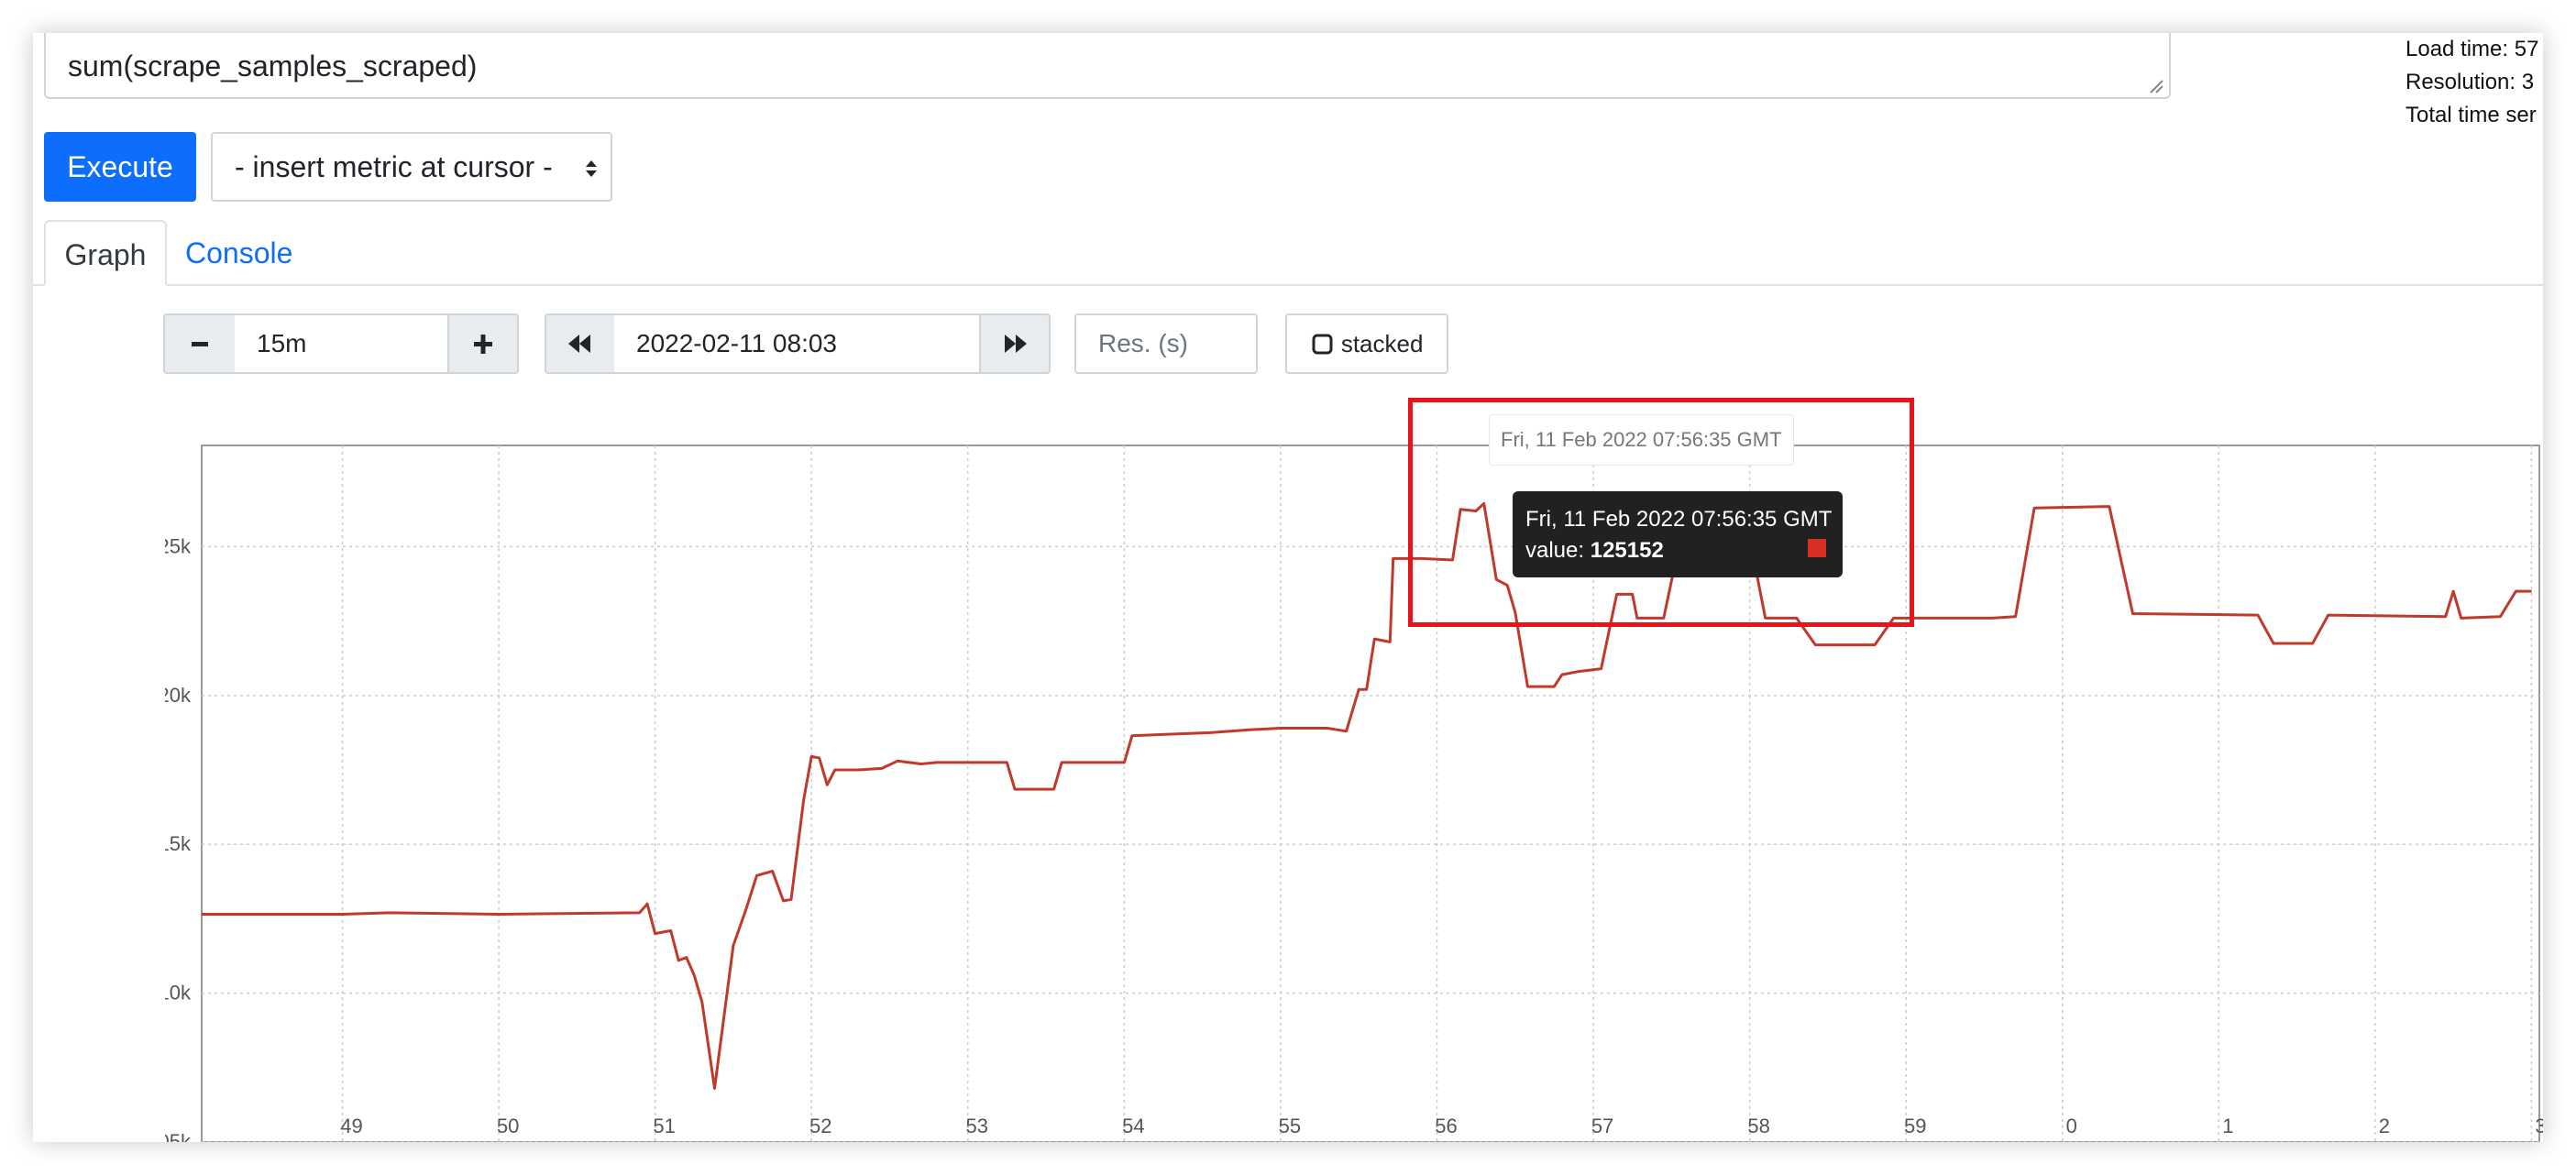 This screenshot has height=1175, width=2576. What do you see at coordinates (2471, 115) in the screenshot?
I see `total-series-stat: Total time ser` at bounding box center [2471, 115].